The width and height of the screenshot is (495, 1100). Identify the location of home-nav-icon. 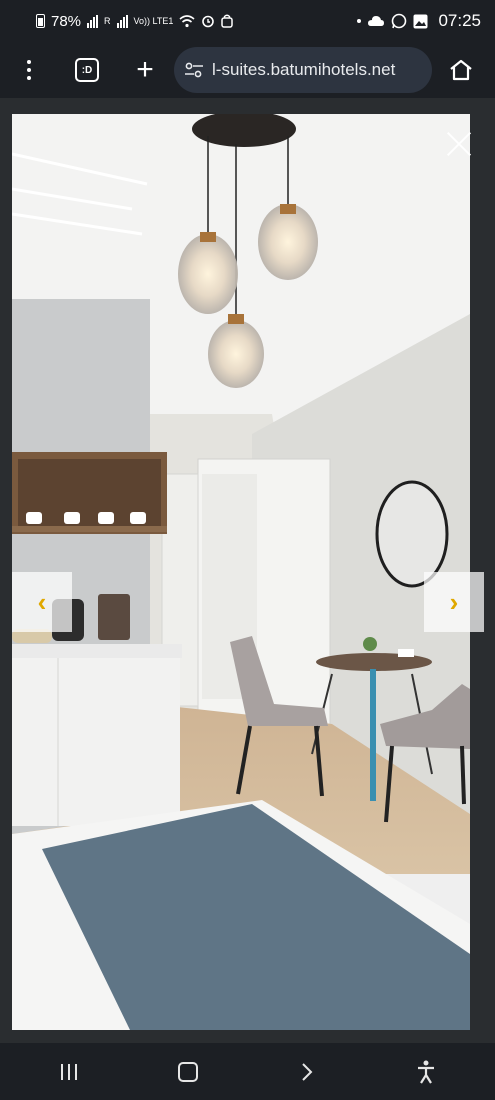
(188, 1071).